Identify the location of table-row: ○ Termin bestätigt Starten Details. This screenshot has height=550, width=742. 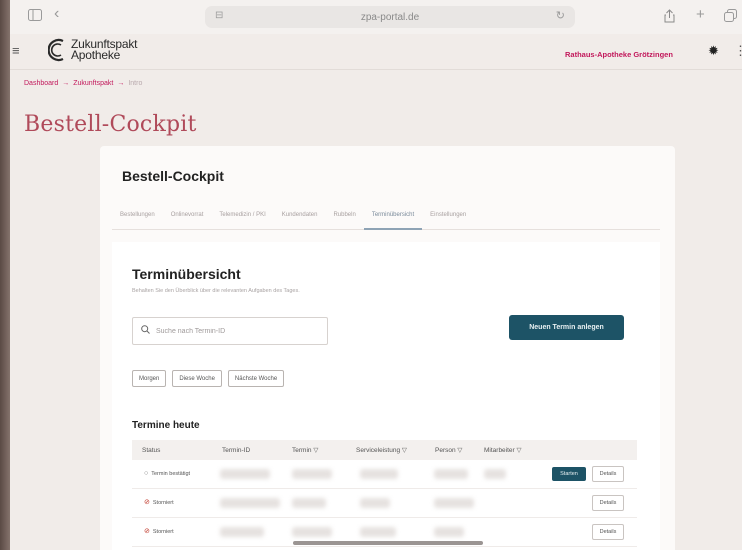
(384, 474).